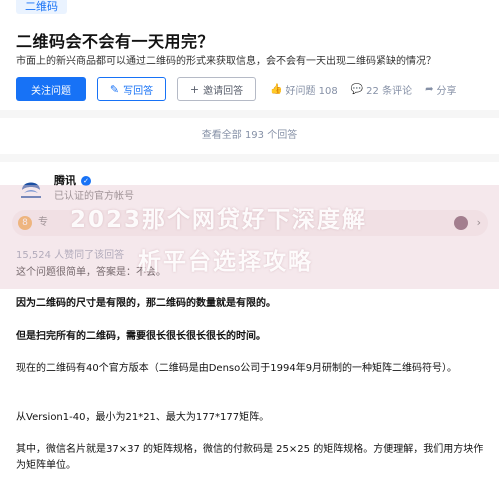 This screenshot has height=479, width=499. What do you see at coordinates (357, 89) in the screenshot?
I see `comment-icon: 💬` at bounding box center [357, 89].